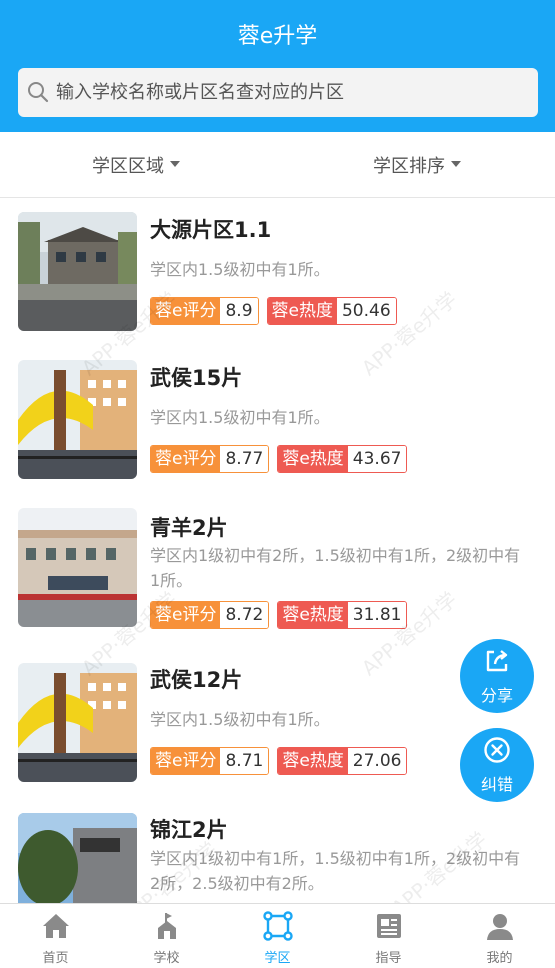 This screenshot has height=968, width=555. What do you see at coordinates (335, 568) in the screenshot?
I see `district-description: 学区内1级初中有2所，1.5级初中有1所，2级初中有1所。` at bounding box center [335, 568].